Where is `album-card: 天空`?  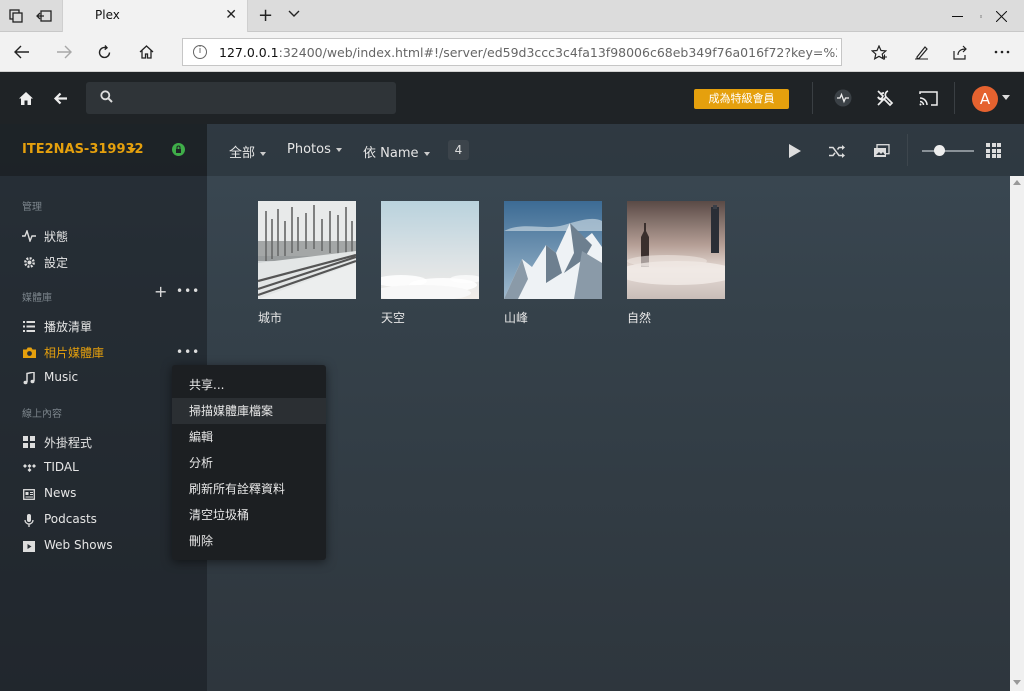 album-card: 天空 is located at coordinates (430, 263).